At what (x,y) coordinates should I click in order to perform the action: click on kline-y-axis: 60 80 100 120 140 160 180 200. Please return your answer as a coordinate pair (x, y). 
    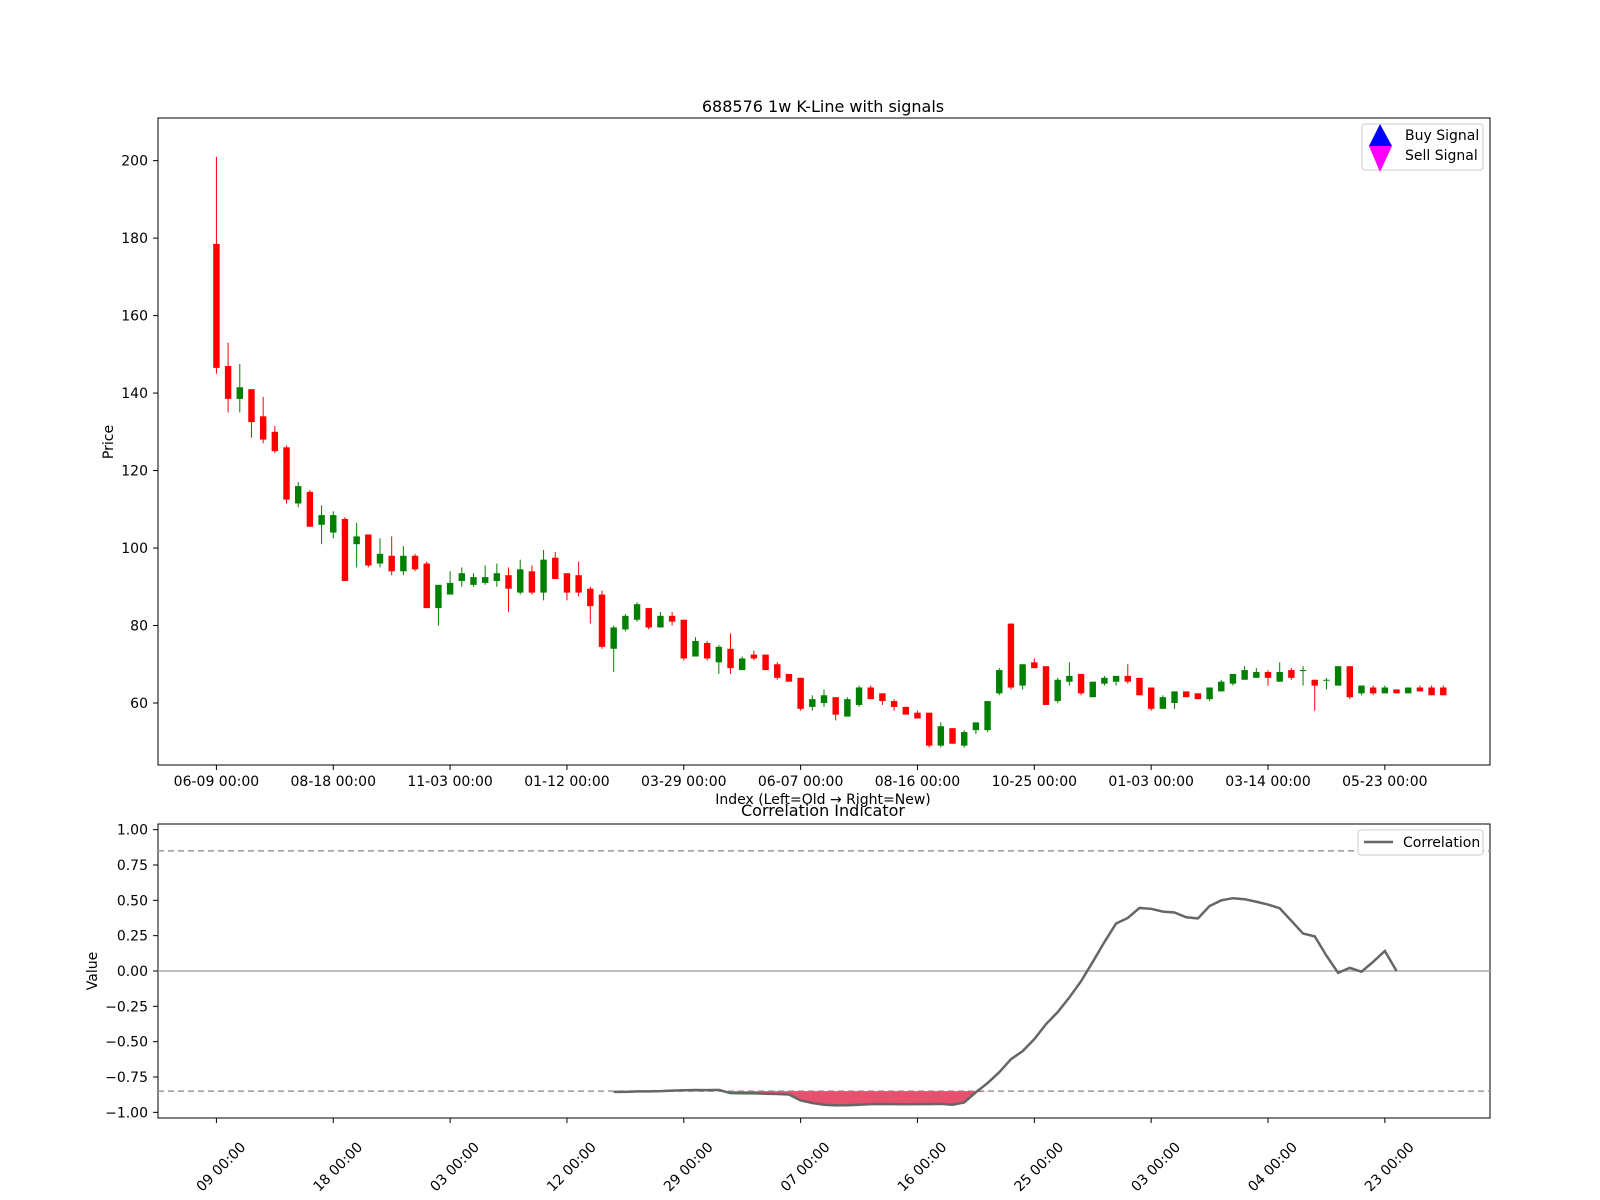
    Looking at the image, I should click on (139, 433).